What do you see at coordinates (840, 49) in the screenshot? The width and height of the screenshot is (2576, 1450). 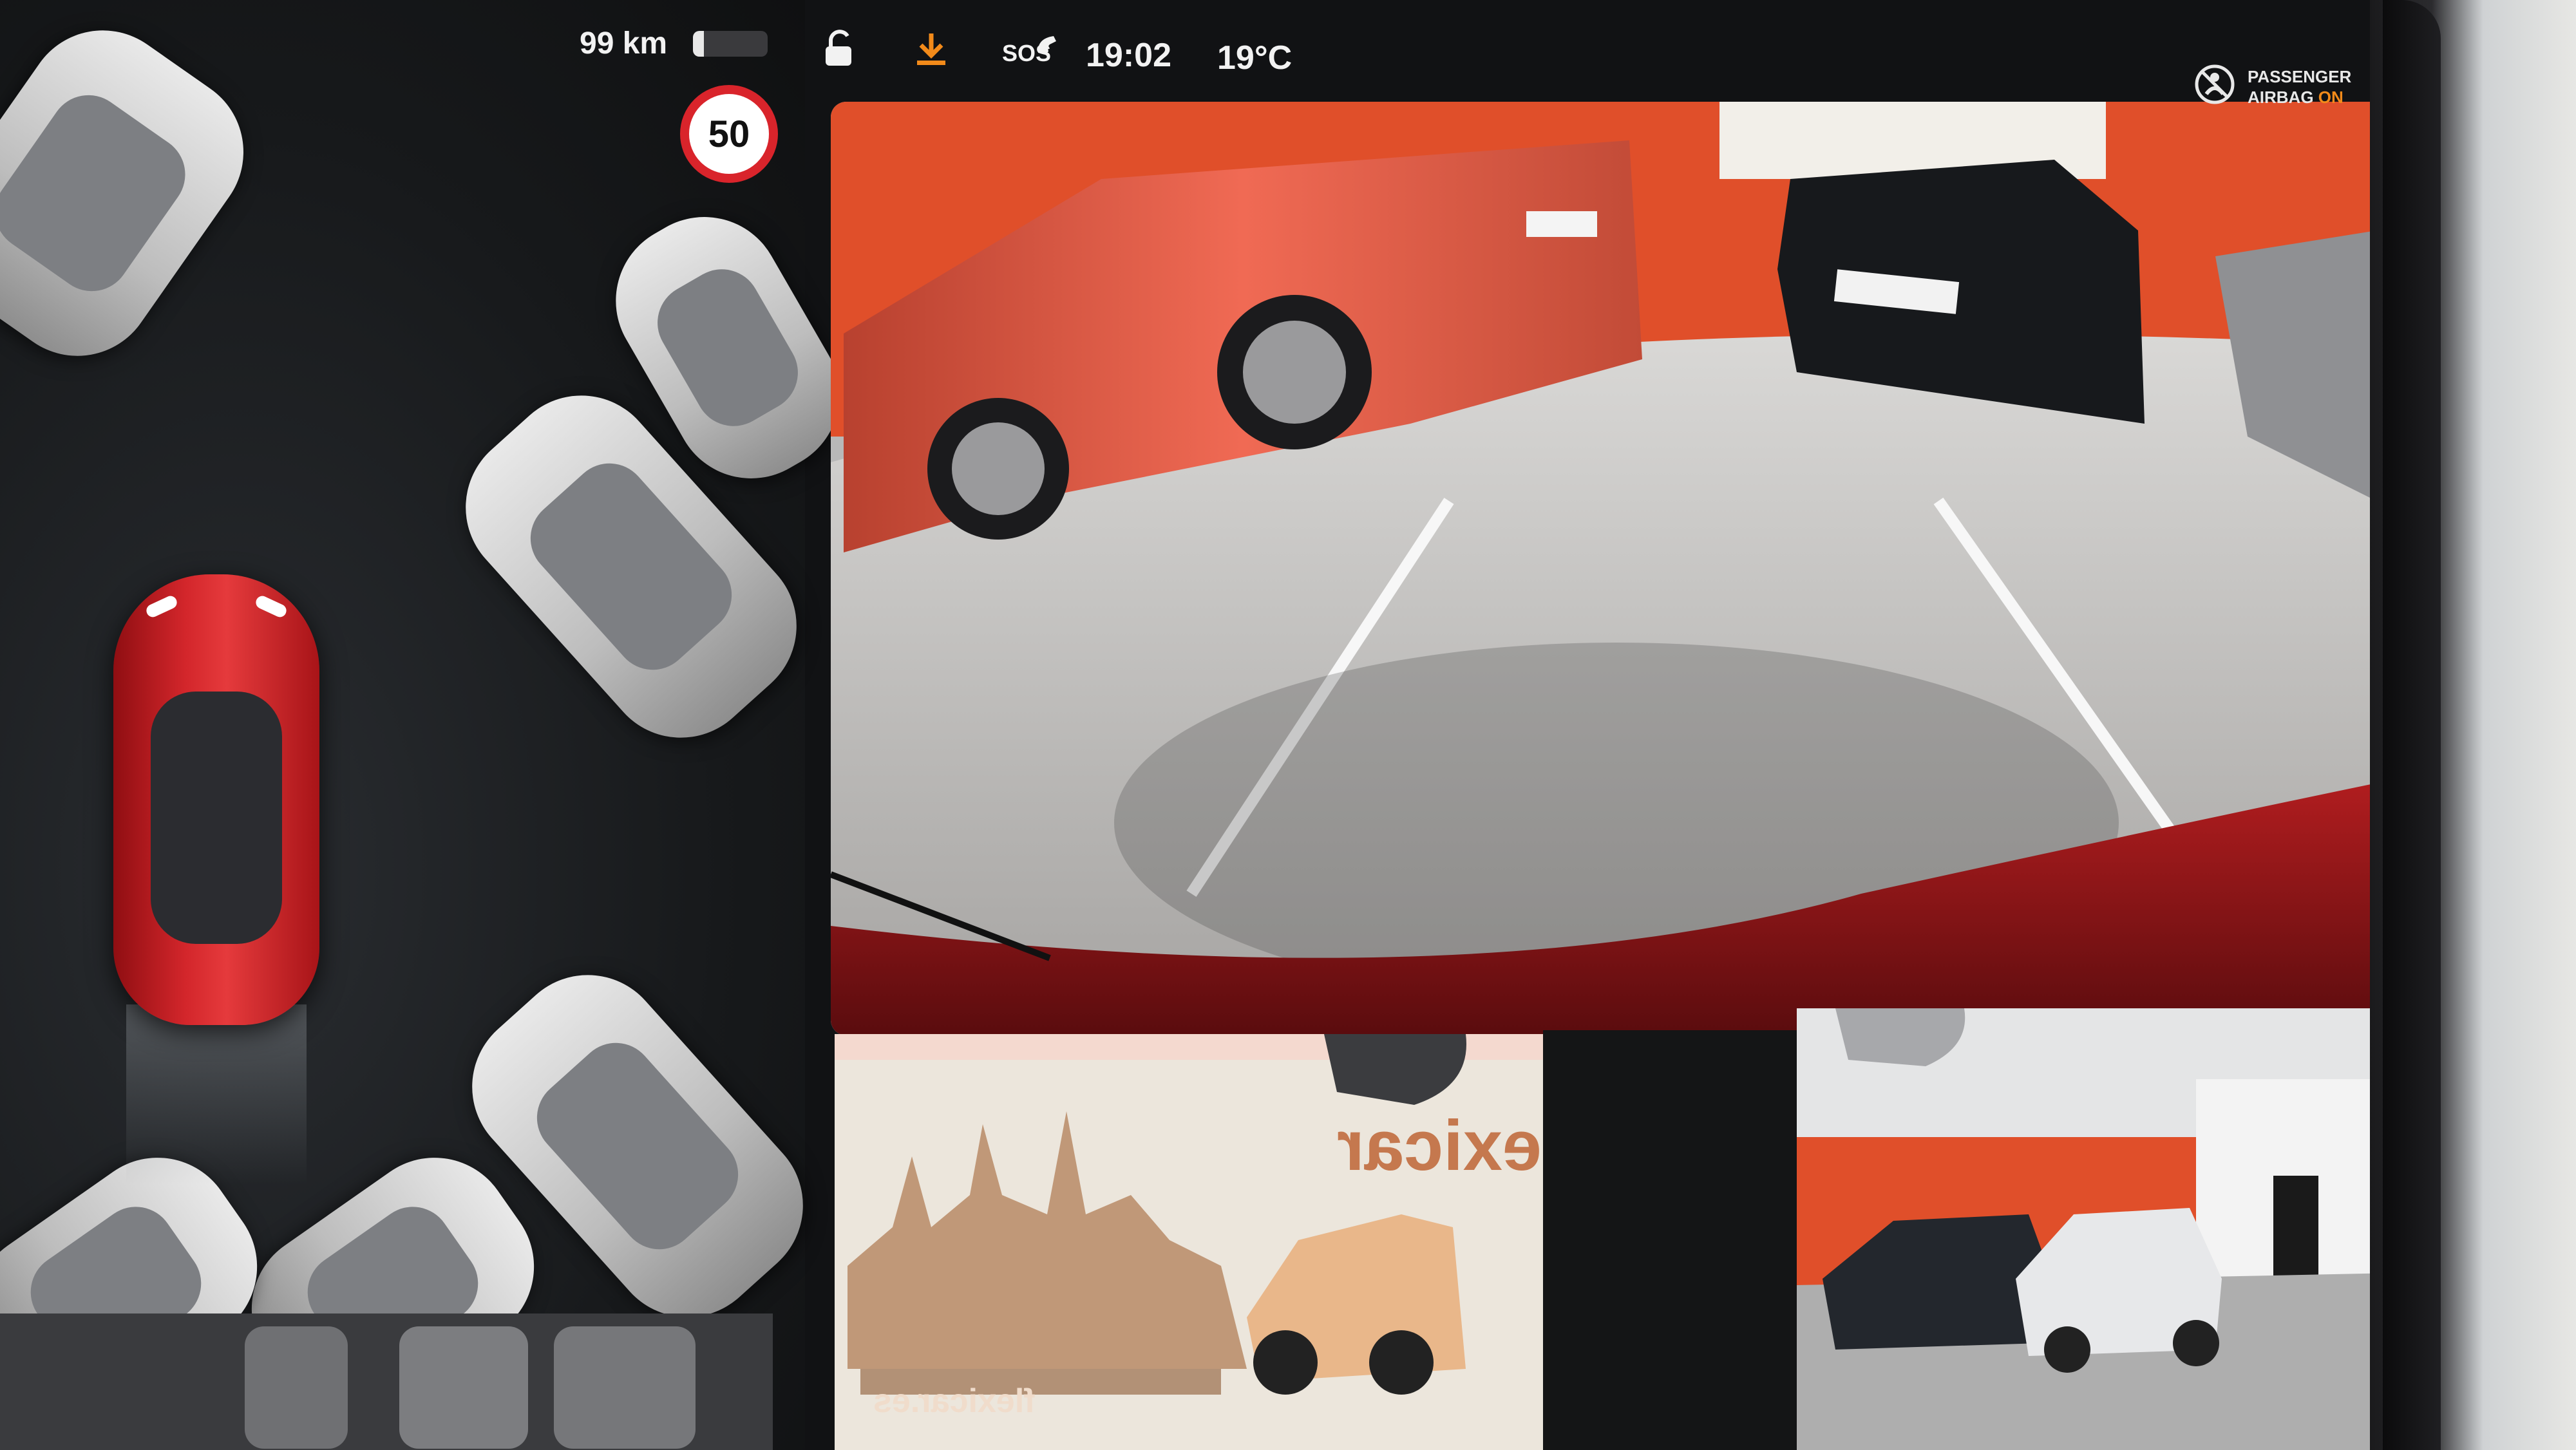 I see `lock-open-icon` at bounding box center [840, 49].